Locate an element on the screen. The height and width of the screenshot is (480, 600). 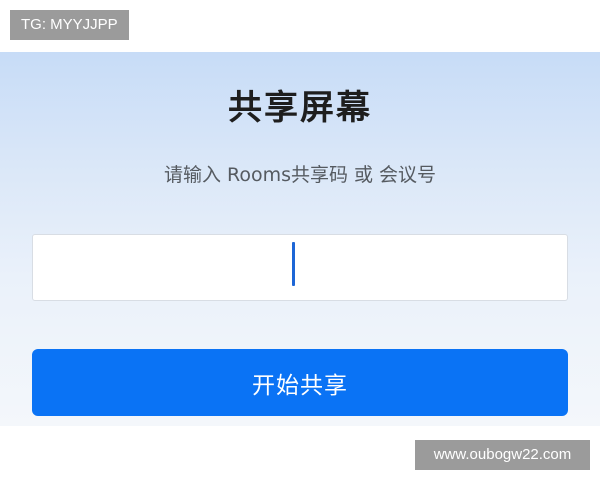
share-code-input is located at coordinates (300, 267).